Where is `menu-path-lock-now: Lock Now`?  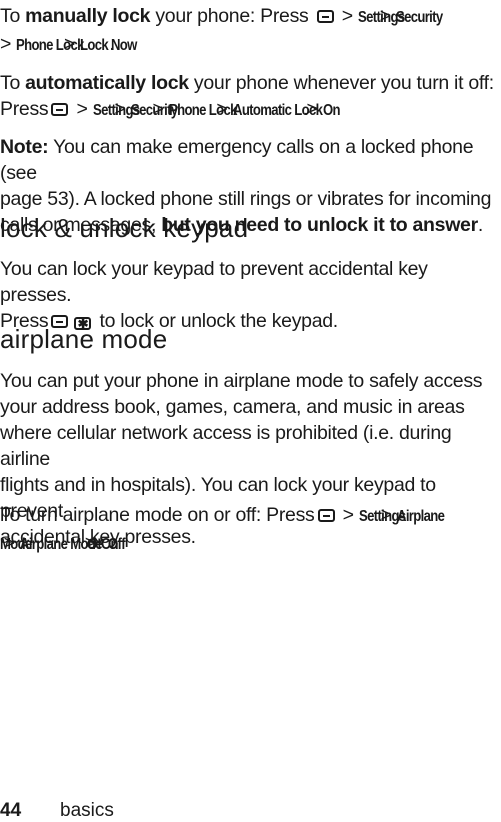
menu-path-lock-now: Lock Now is located at coordinates (108, 45).